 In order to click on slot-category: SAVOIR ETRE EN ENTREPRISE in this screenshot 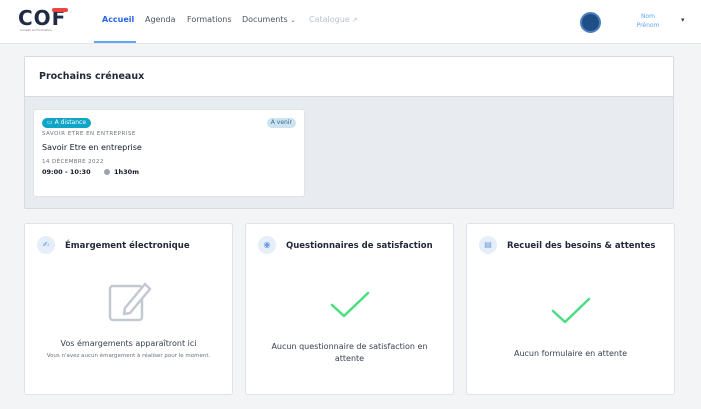, I will do `click(89, 134)`.